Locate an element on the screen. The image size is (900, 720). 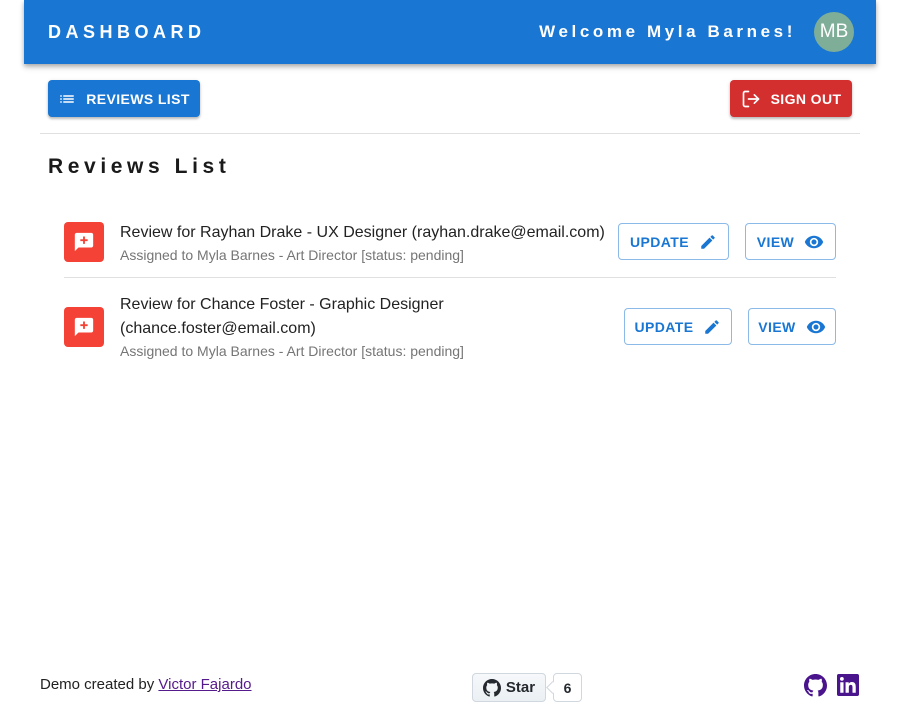
reviews-list-label: REVIEWS LIST is located at coordinates (138, 98).